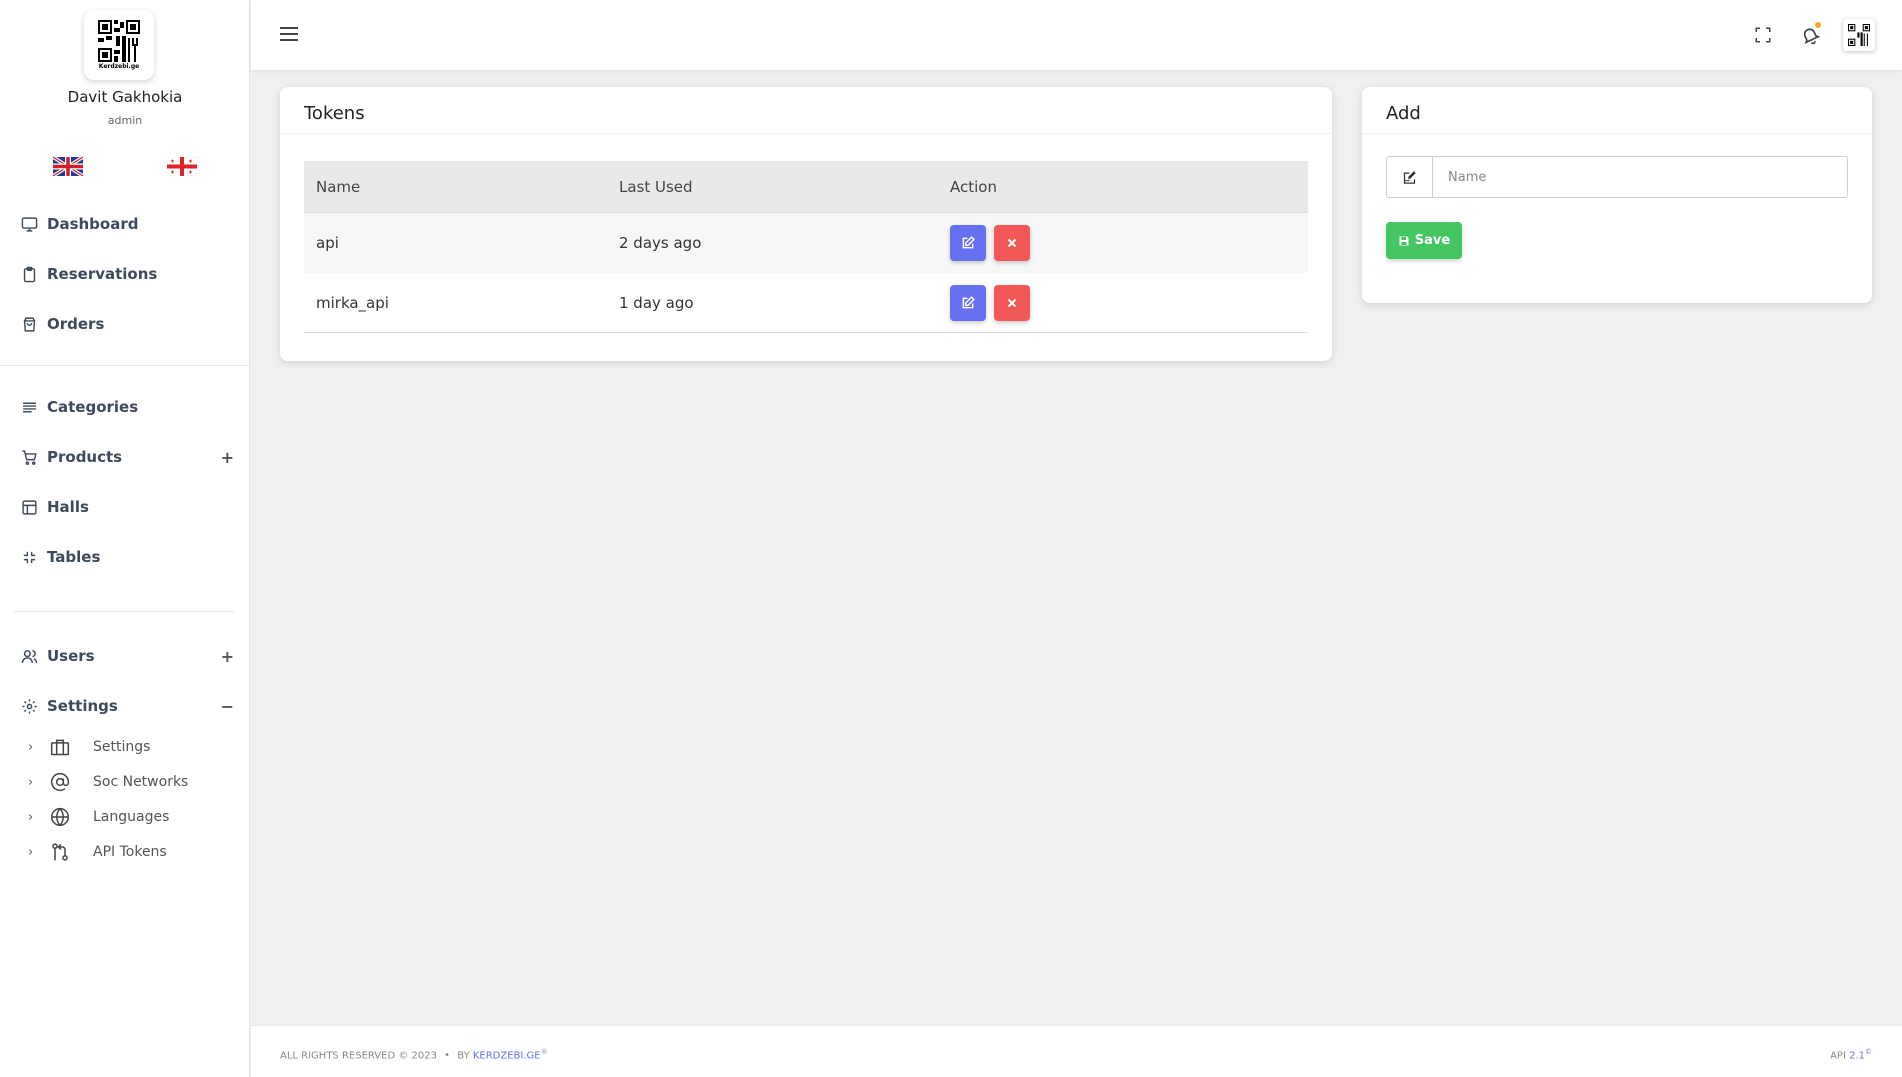  What do you see at coordinates (806, 187) in the screenshot?
I see `table-header: Name Last Used Action` at bounding box center [806, 187].